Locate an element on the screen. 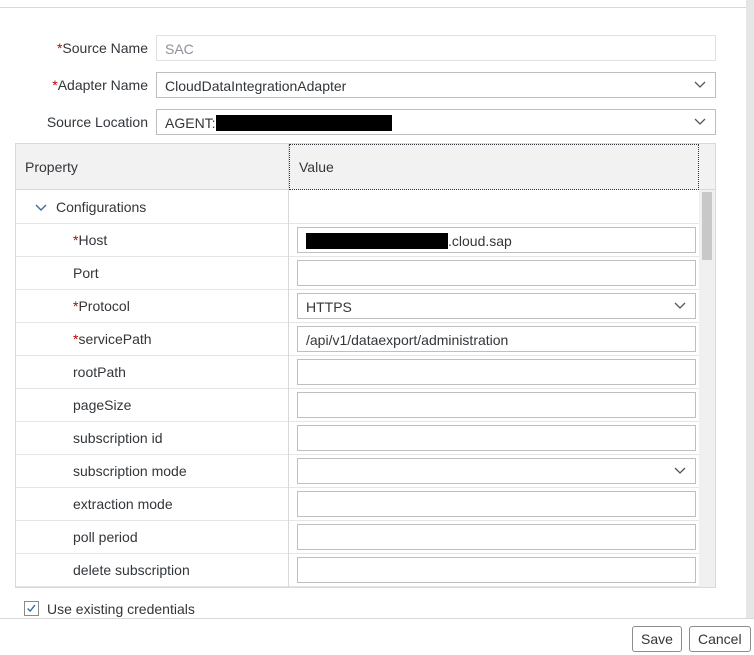  top-divider is located at coordinates (377, 7).